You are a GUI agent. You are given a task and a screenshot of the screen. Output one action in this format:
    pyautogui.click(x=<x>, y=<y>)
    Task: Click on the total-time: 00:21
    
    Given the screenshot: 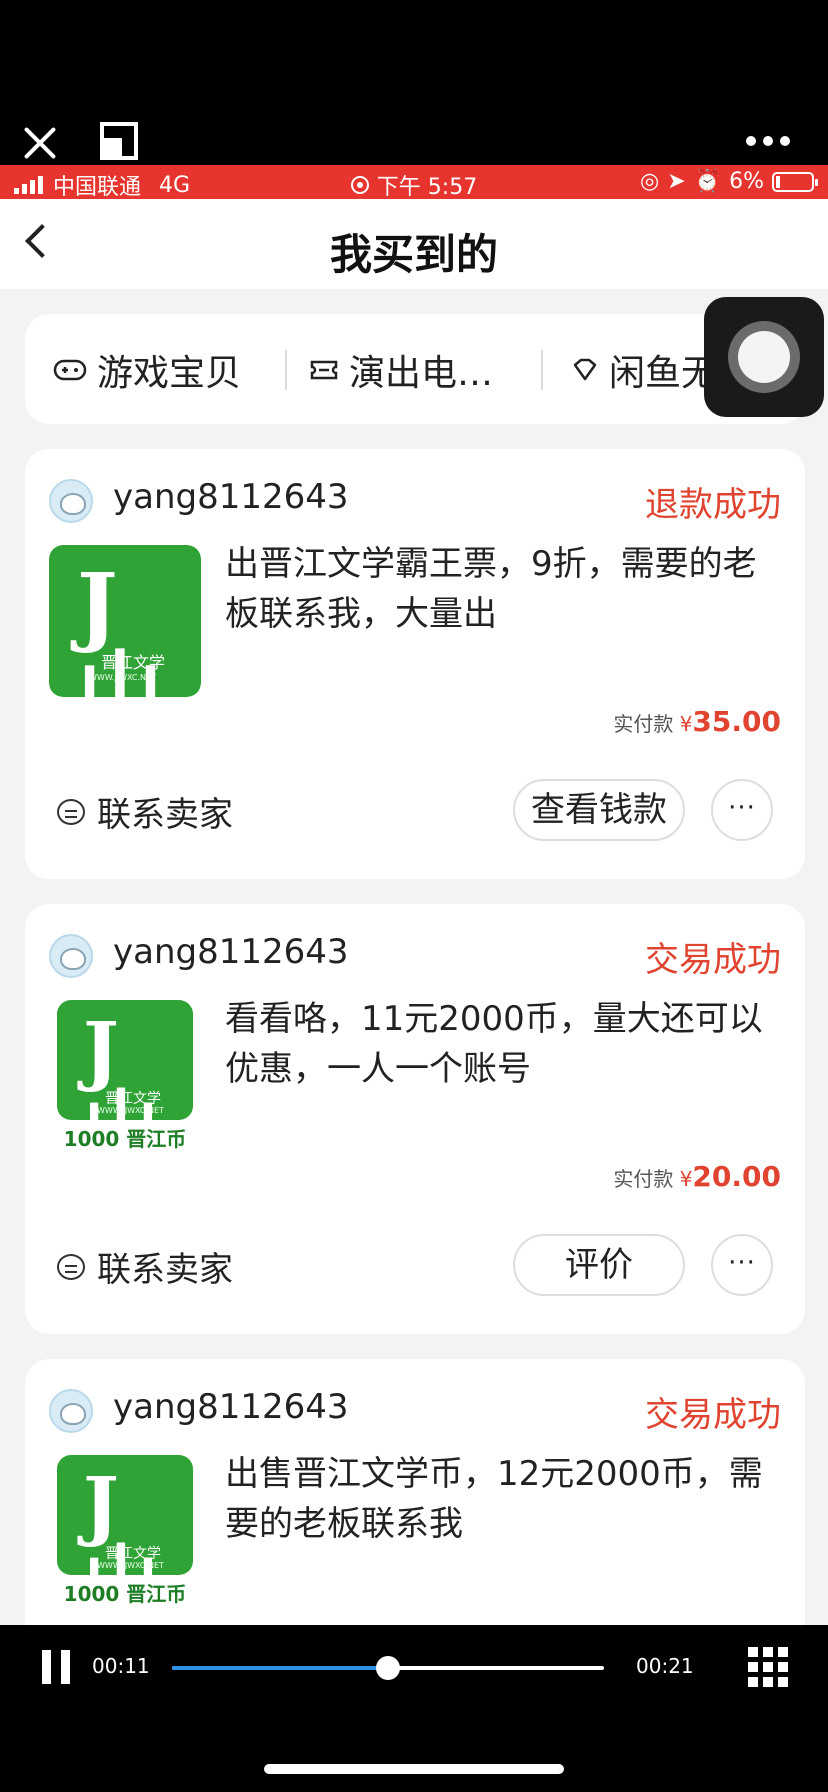 What is the action you would take?
    pyautogui.click(x=665, y=1666)
    